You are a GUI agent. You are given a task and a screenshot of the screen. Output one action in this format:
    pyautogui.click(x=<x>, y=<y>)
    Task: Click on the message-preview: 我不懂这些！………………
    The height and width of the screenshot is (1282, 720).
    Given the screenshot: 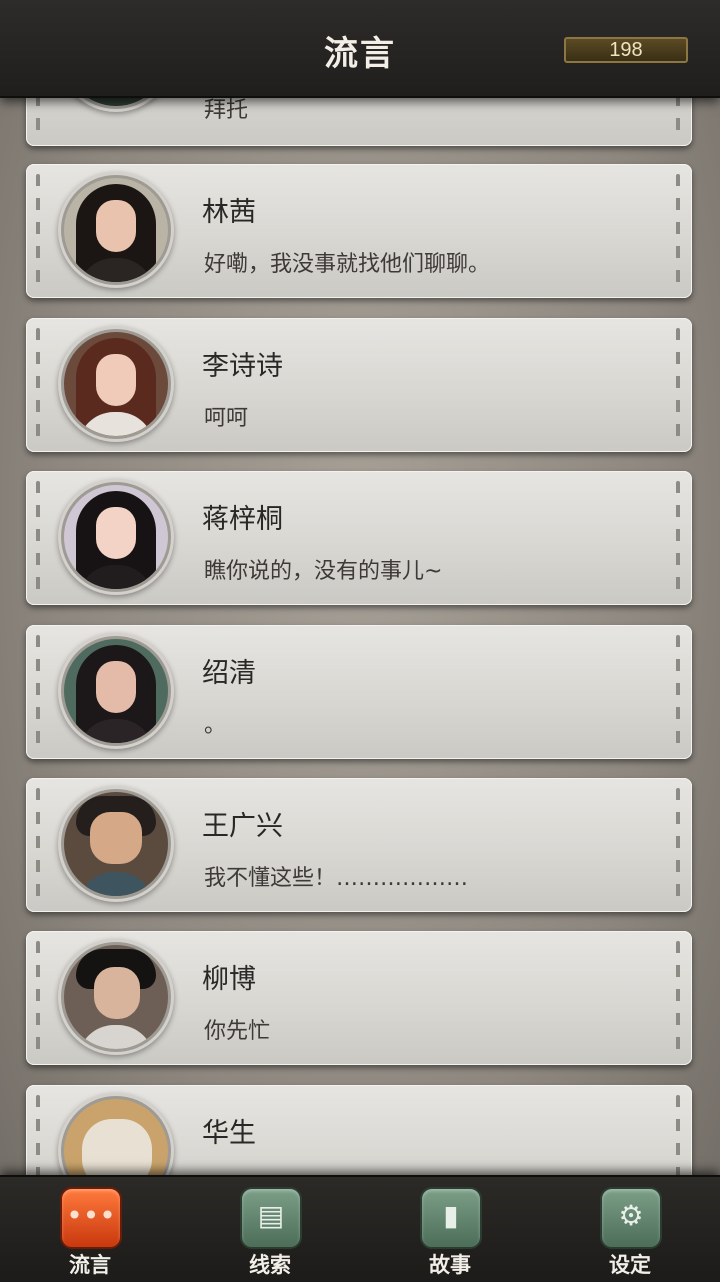 What is the action you would take?
    pyautogui.click(x=336, y=878)
    